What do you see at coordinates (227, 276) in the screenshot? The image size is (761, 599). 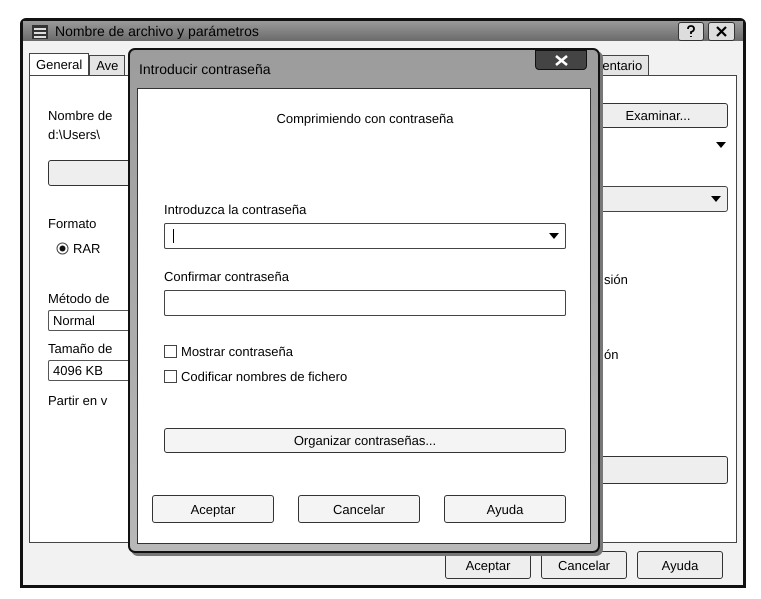 I see `field-label: Confirmar contraseña` at bounding box center [227, 276].